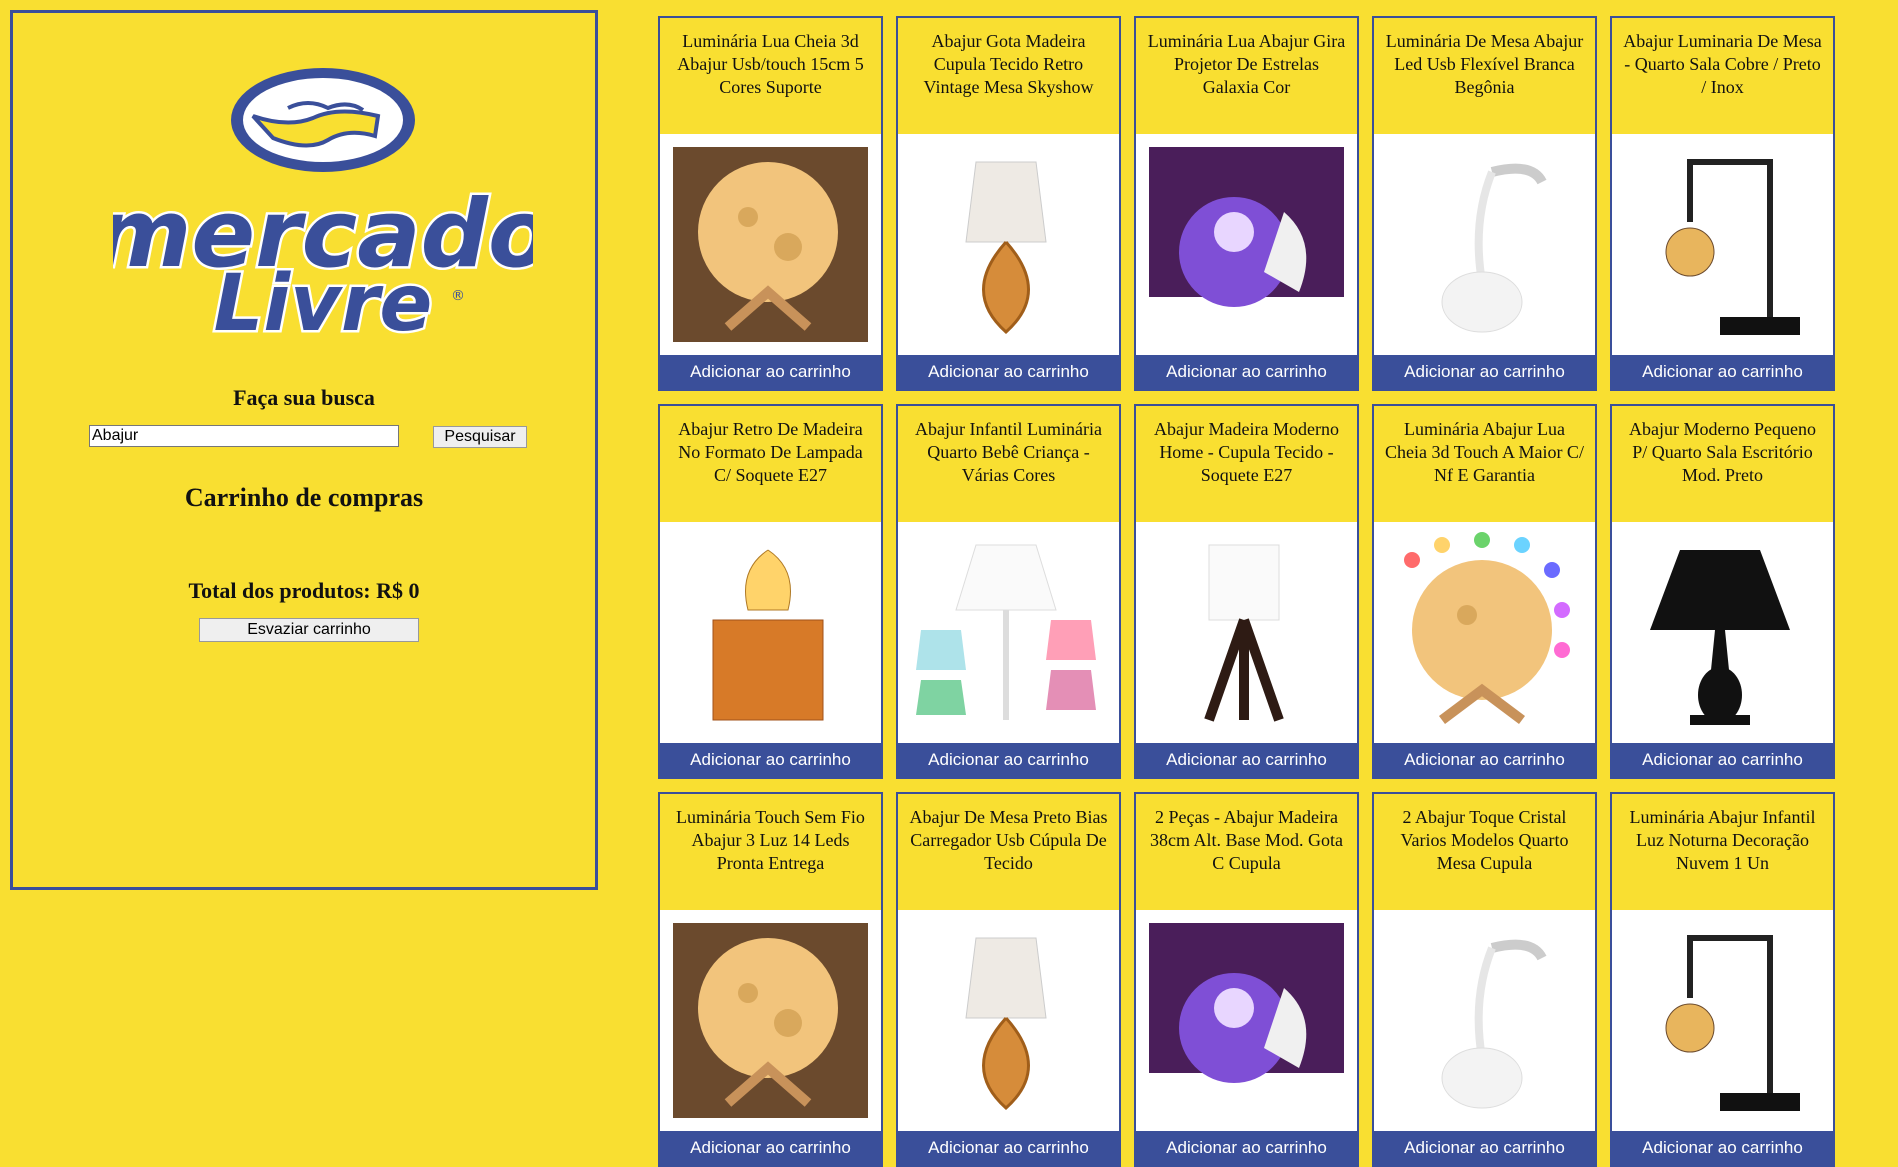 This screenshot has height=1167, width=1898. What do you see at coordinates (304, 397) in the screenshot?
I see `search-title: Faça sua busca` at bounding box center [304, 397].